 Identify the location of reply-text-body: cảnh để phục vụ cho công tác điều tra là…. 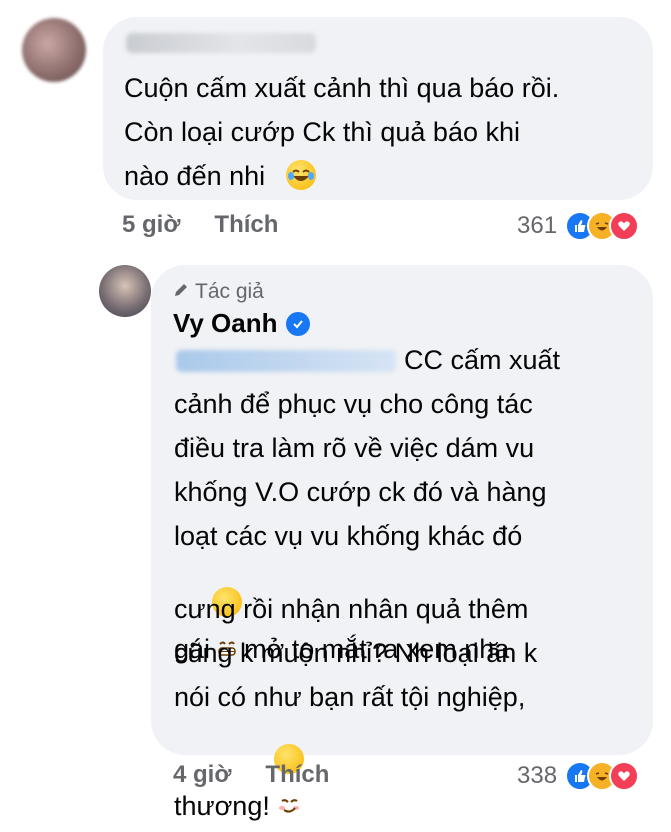
(360, 470).